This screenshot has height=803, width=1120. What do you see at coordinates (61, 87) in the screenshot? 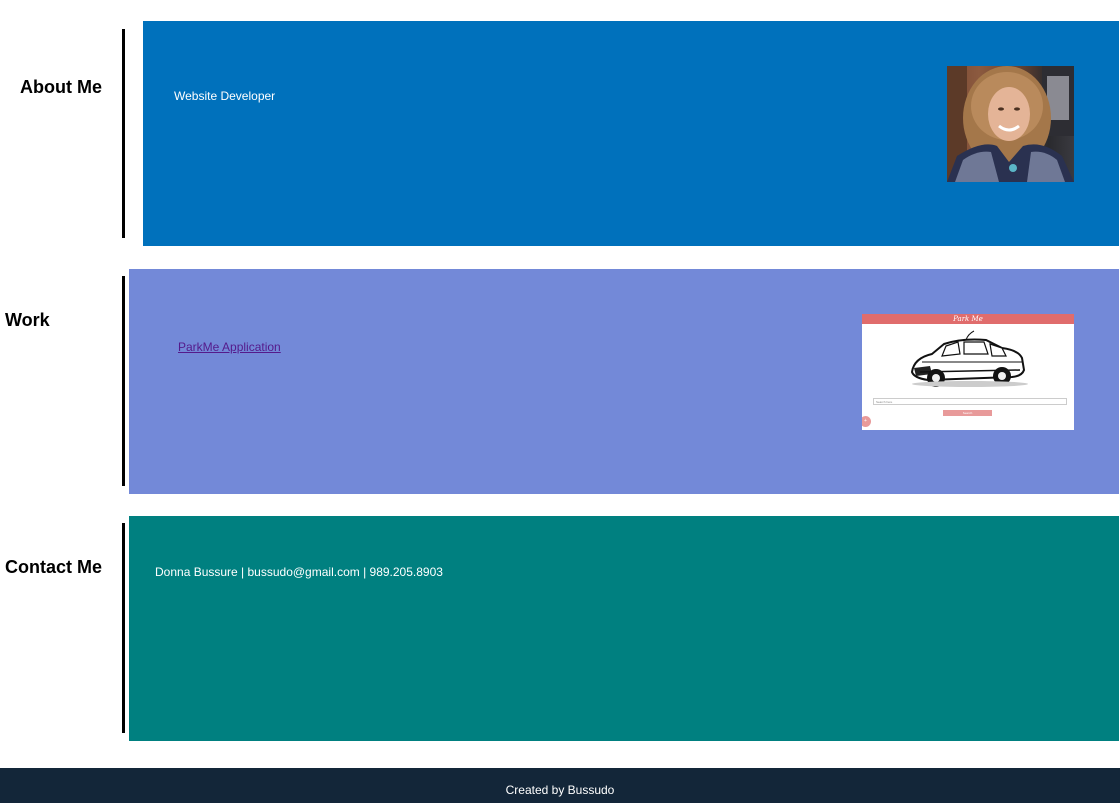
I see `about-heading: About Me` at bounding box center [61, 87].